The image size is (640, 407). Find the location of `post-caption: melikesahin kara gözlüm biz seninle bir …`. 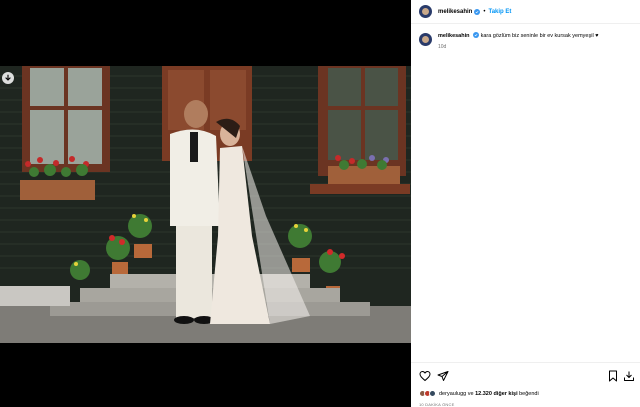

post-caption: melikesahin kara gözlüm biz seninle bir … is located at coordinates (526, 41).